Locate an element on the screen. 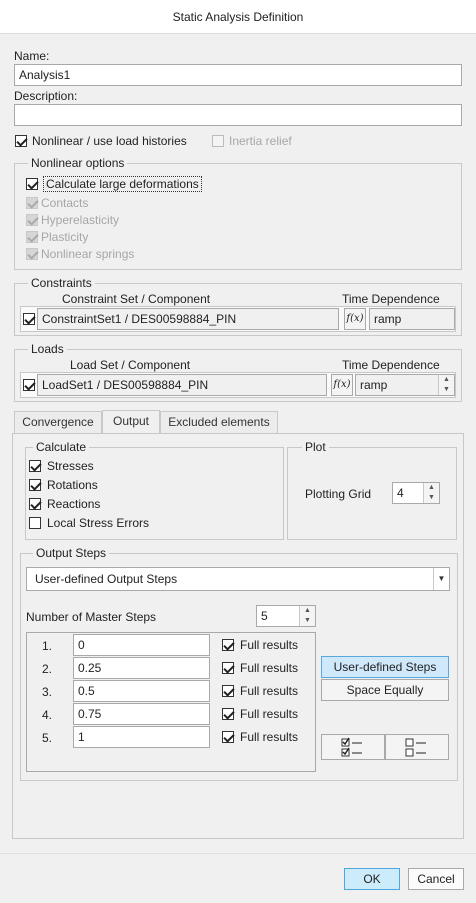  loads-col-set: Load Set / Component is located at coordinates (130, 365).